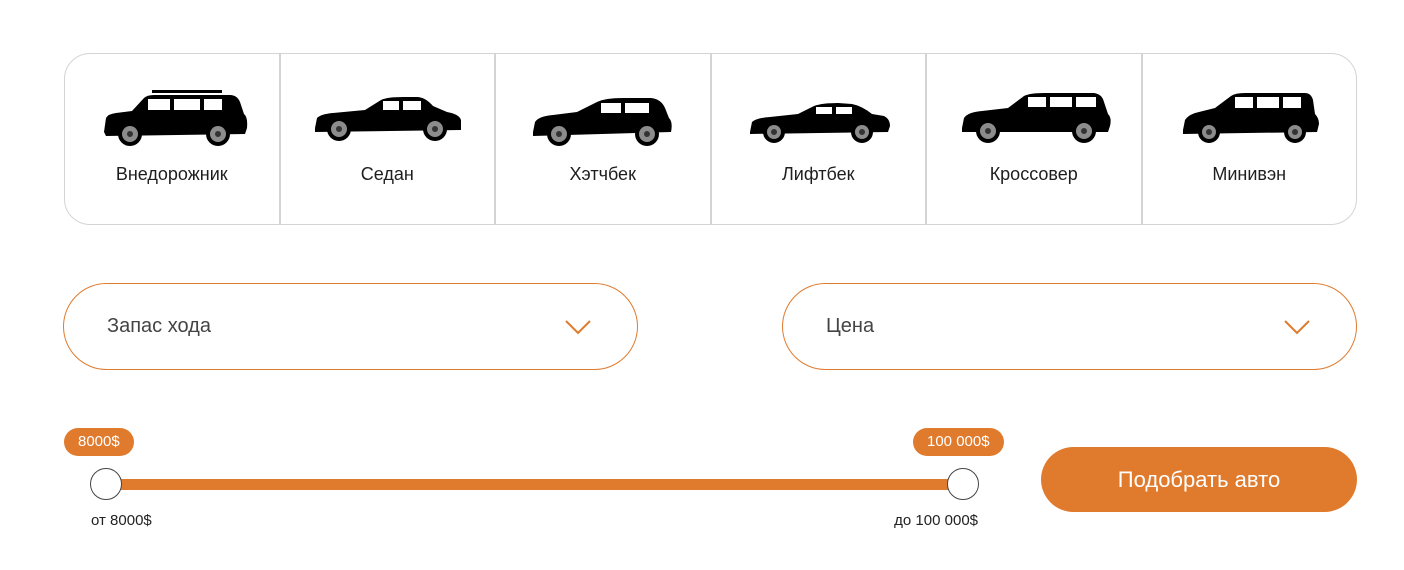  I want to click on body-type-minivan: Минивэн, so click(1250, 139).